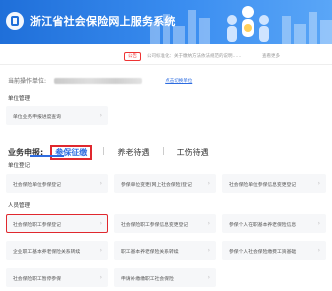 The height and width of the screenshot is (291, 332). Describe the element at coordinates (103, 21) in the screenshot. I see `site-title: 浙江省社会保险网上服务系统` at that location.